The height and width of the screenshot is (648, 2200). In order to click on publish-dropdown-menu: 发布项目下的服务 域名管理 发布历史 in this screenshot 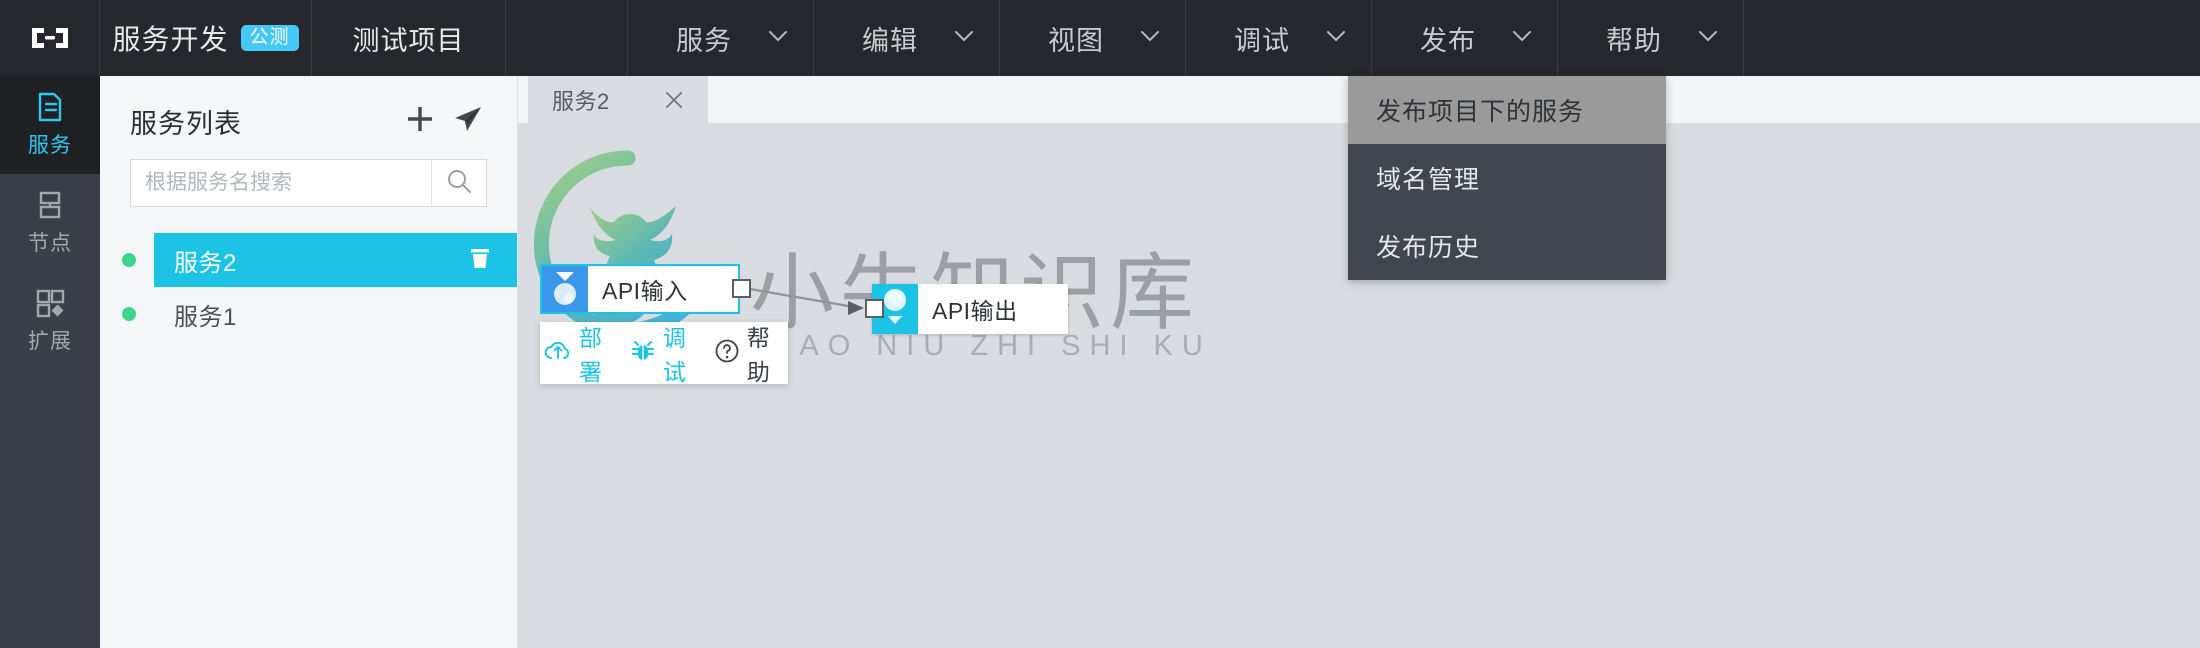, I will do `click(1507, 178)`.